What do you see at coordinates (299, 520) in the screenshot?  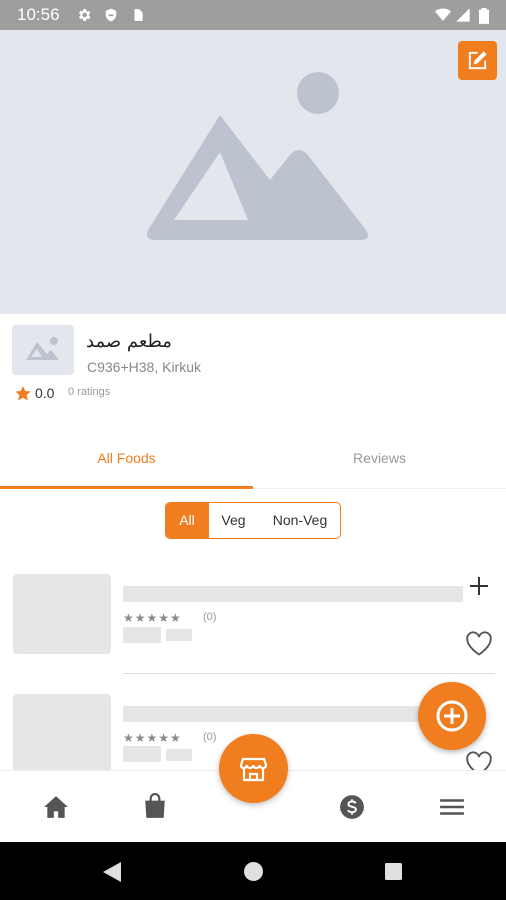 I see `filter-non-veg-button: Non-Veg` at bounding box center [299, 520].